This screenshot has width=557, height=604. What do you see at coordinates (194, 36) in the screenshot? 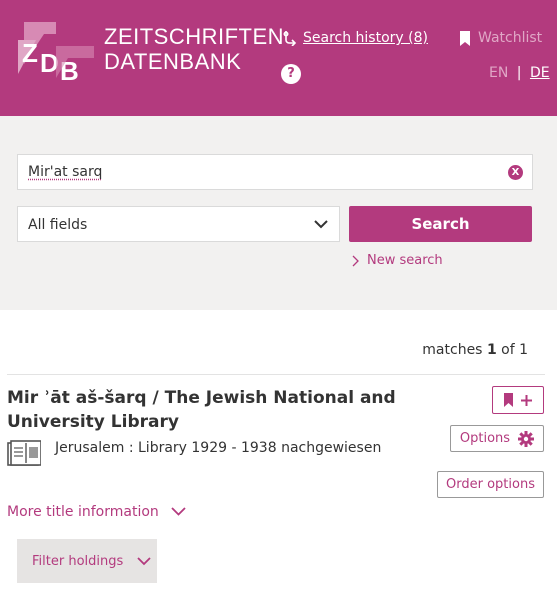
I see `brand-line1: ZEITSCHRIFTEN` at bounding box center [194, 36].